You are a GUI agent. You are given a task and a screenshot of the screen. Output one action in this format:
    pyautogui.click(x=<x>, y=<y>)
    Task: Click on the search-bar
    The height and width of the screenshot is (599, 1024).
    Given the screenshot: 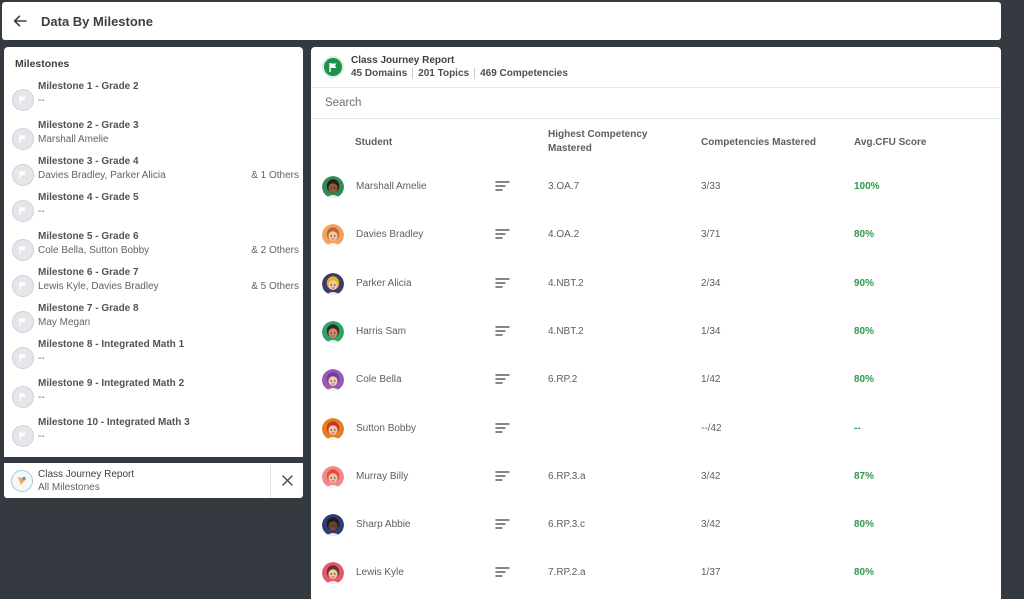 What is the action you would take?
    pyautogui.click(x=656, y=103)
    